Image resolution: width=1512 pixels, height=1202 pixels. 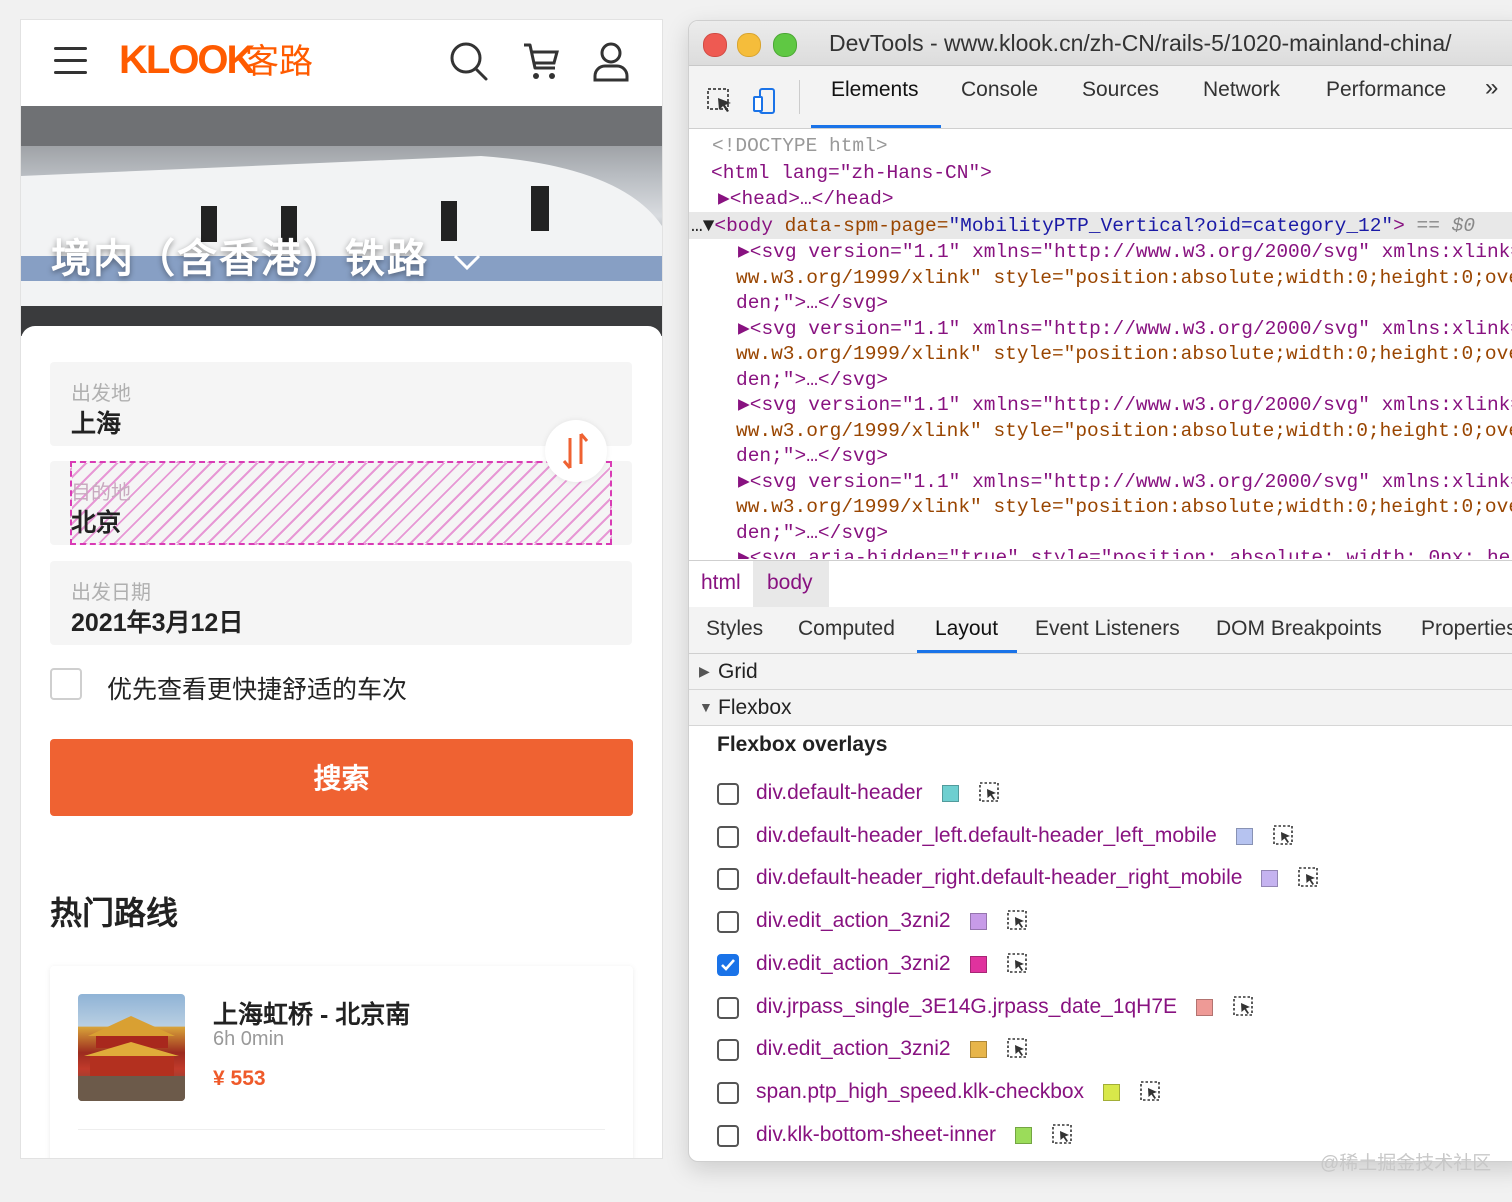 What do you see at coordinates (785, 45) in the screenshot?
I see `maximize-window-icon` at bounding box center [785, 45].